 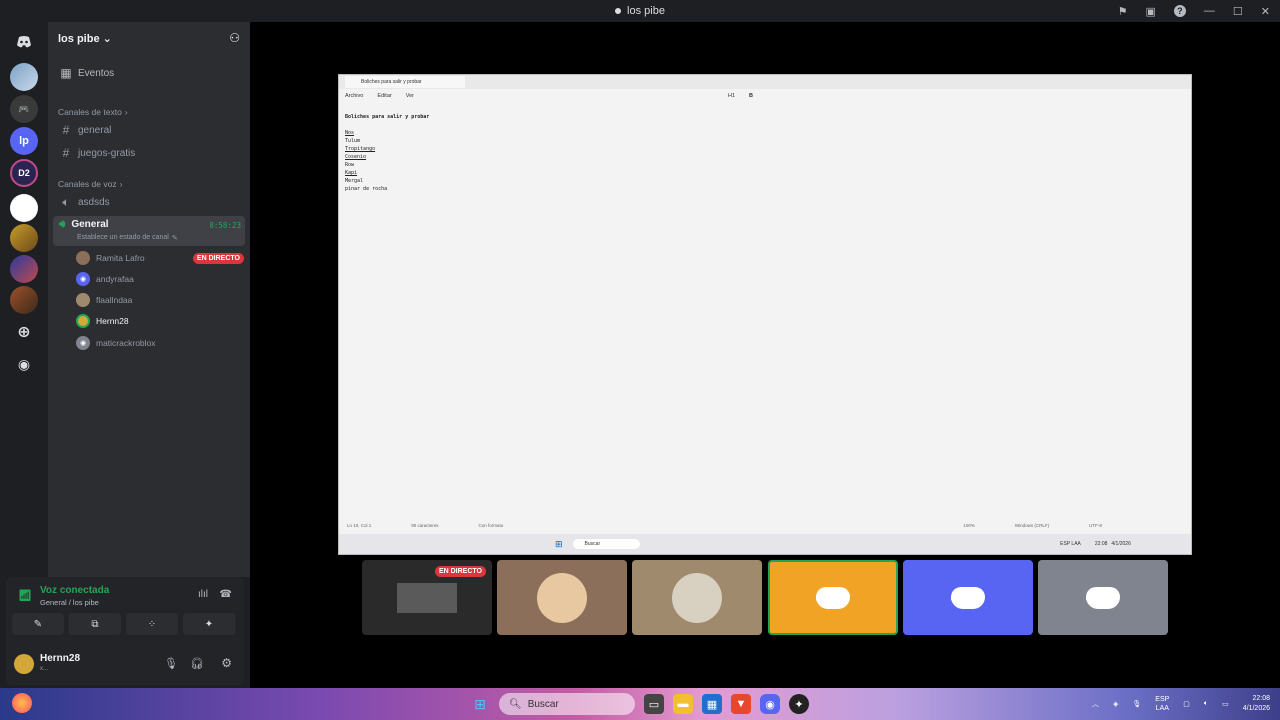 I want to click on hash-icon: #, so click(x=66, y=153).